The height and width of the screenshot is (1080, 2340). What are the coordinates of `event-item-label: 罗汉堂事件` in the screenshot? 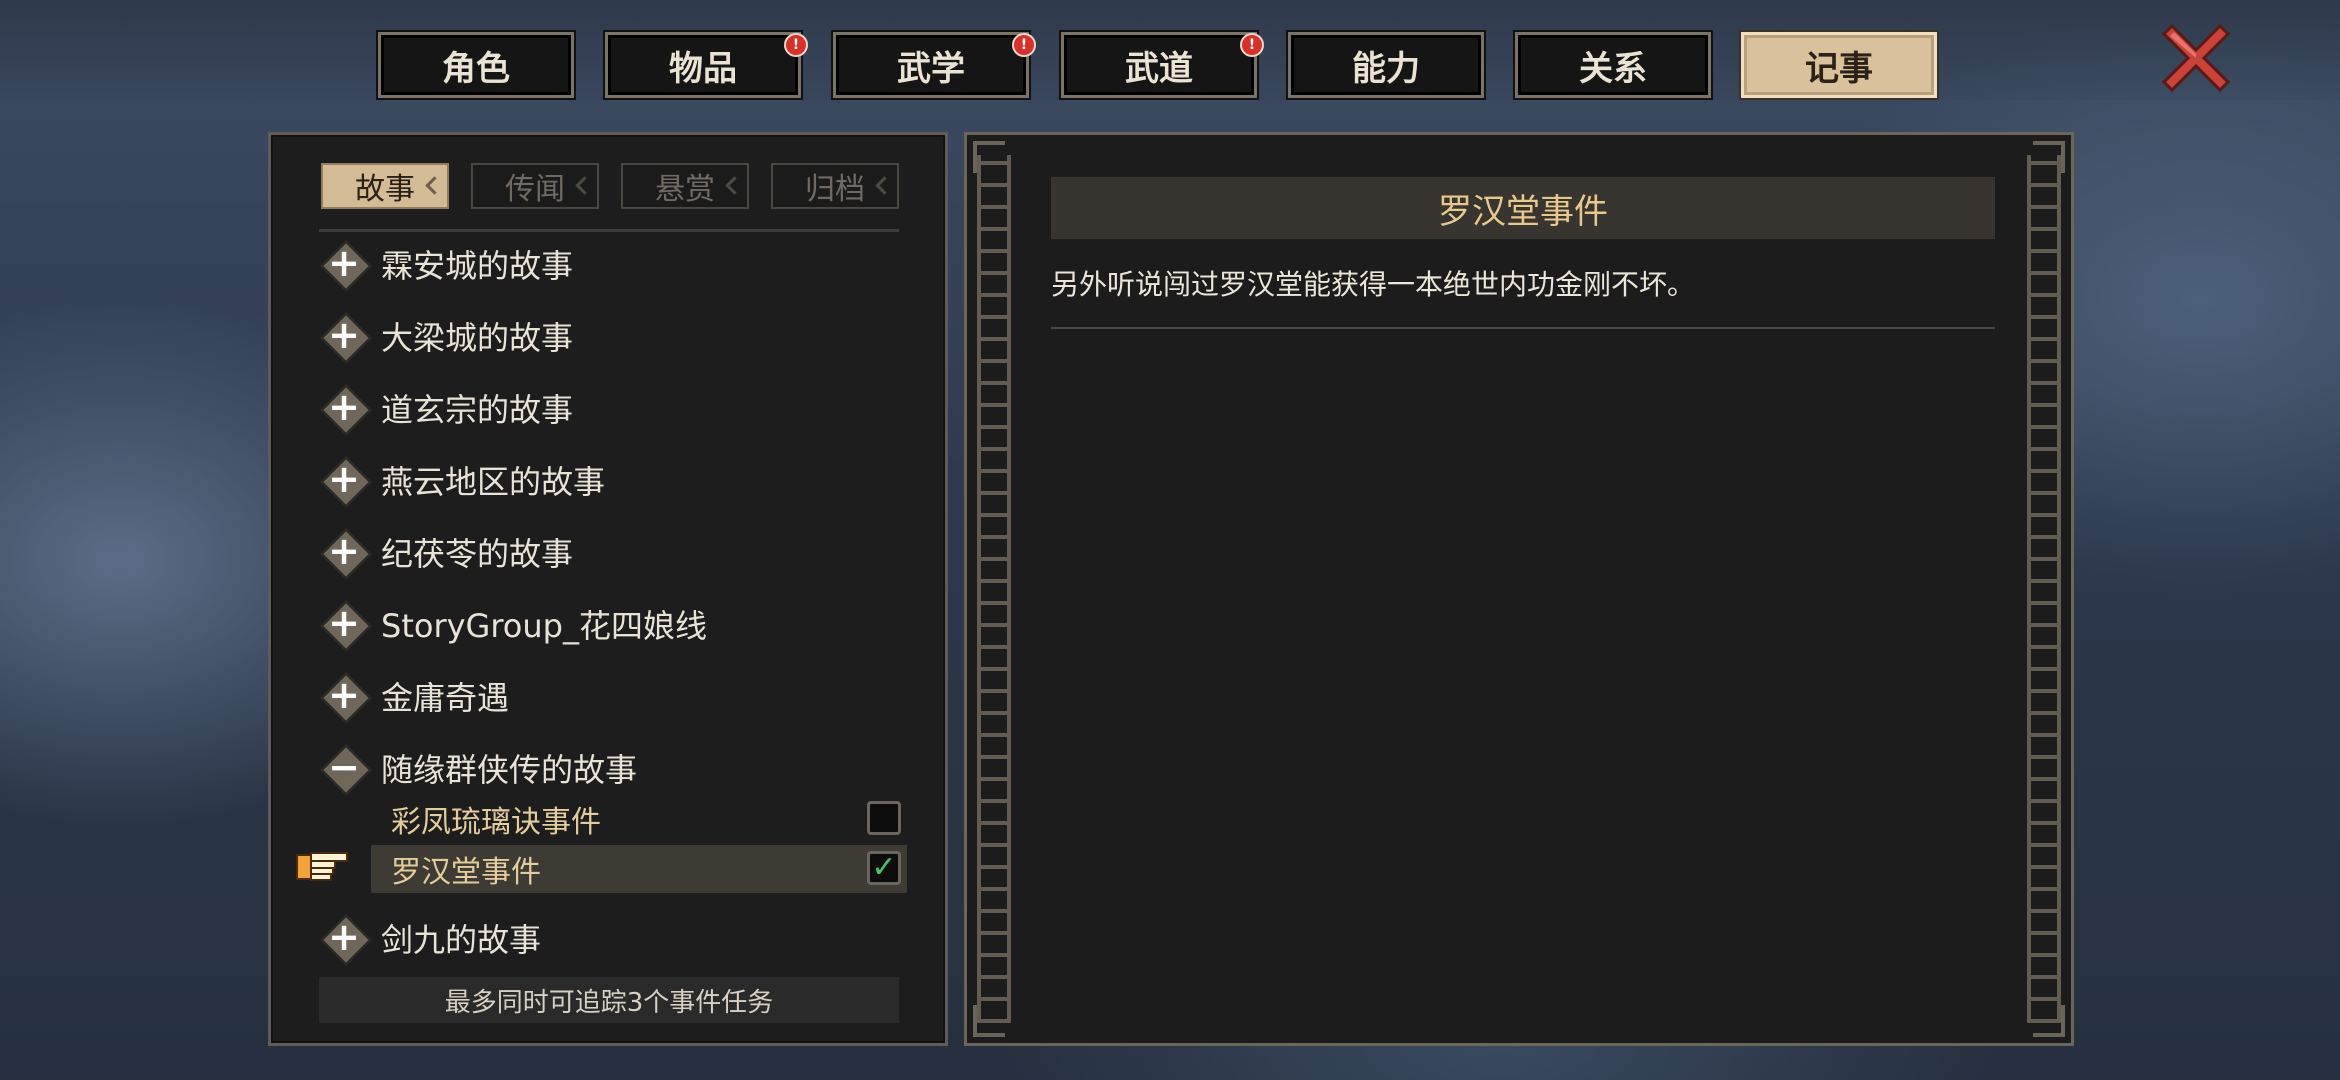 It's located at (466, 872).